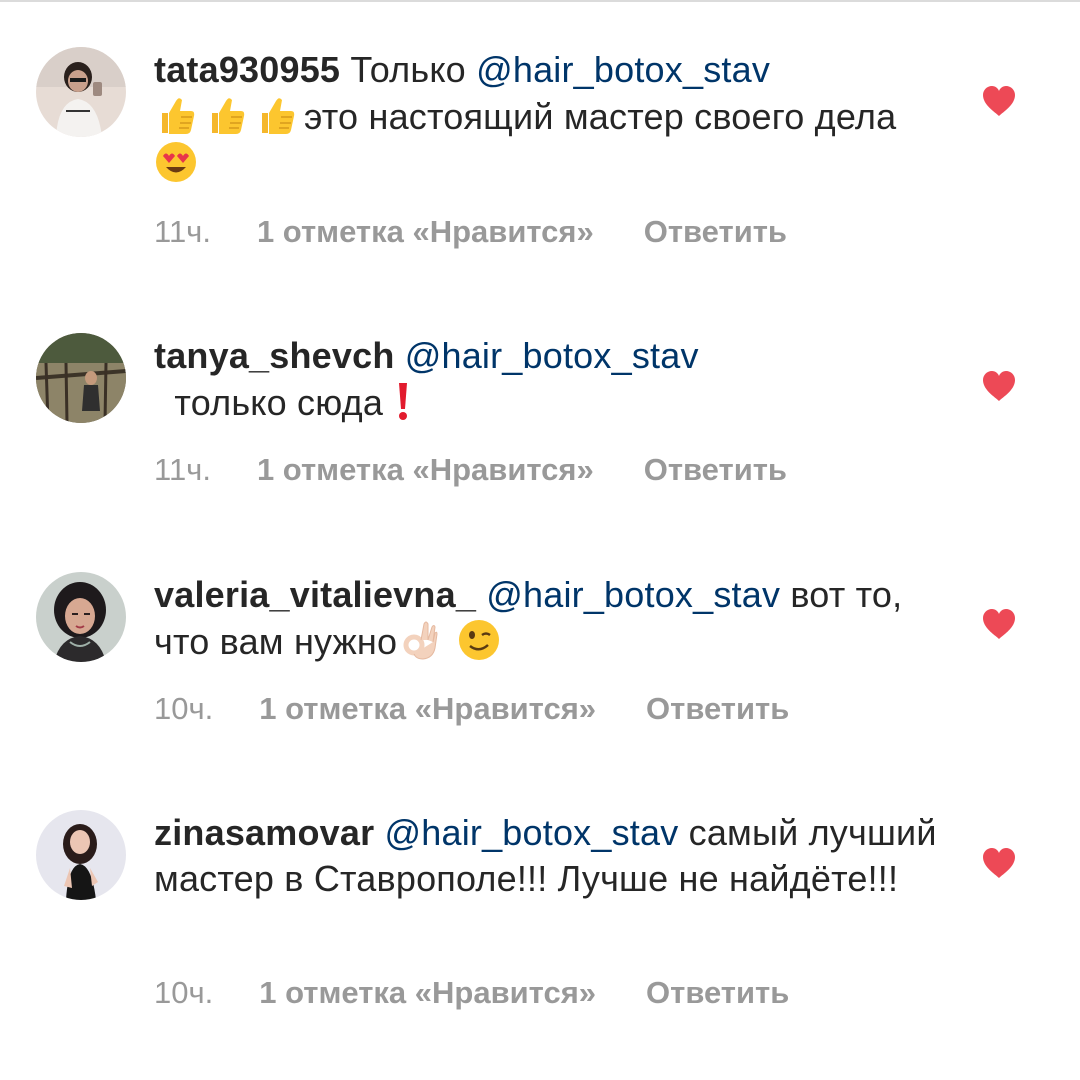  I want to click on exclamation-icon, so click(403, 401).